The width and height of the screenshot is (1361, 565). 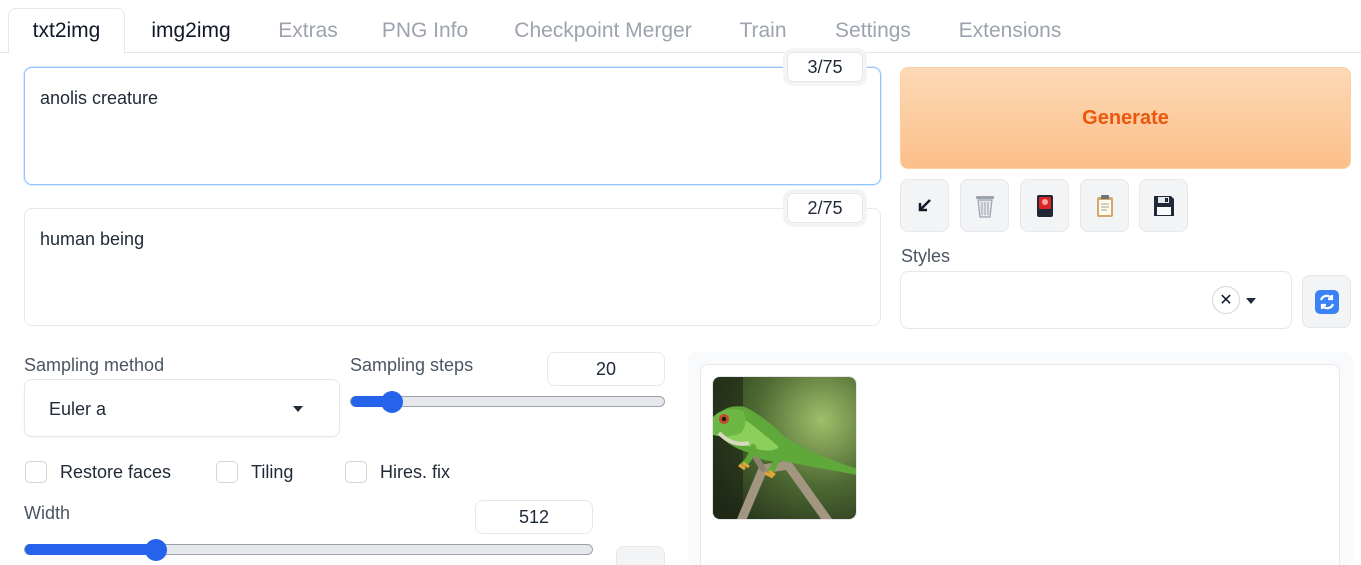 I want to click on trash-icon, so click(x=984, y=206).